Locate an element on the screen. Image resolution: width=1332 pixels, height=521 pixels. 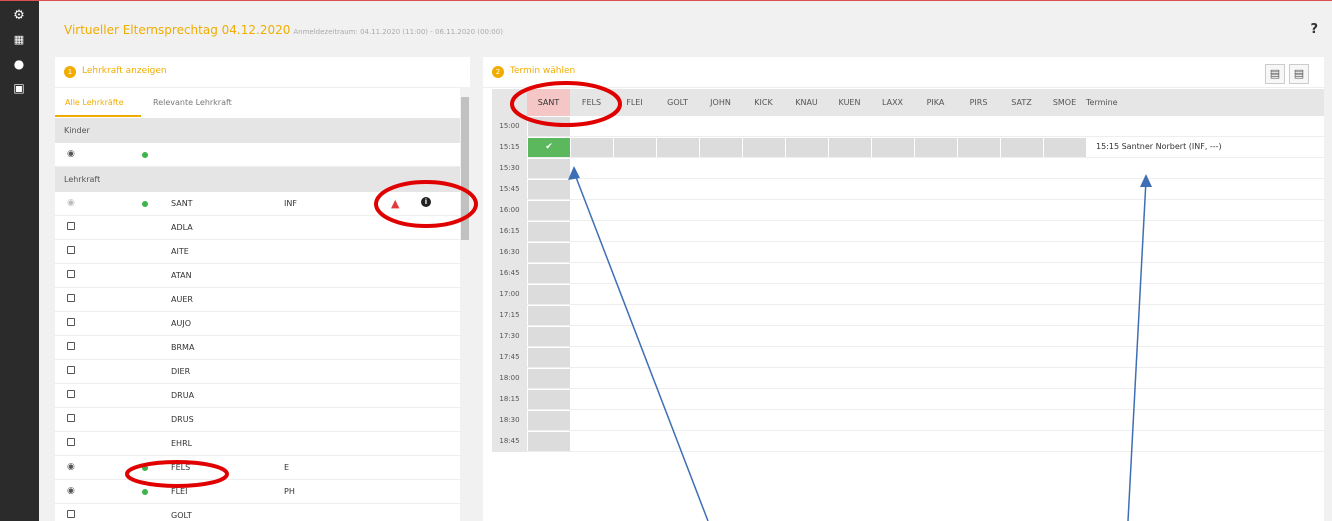
dashboard-icon: ⚙ is located at coordinates (19, 16).